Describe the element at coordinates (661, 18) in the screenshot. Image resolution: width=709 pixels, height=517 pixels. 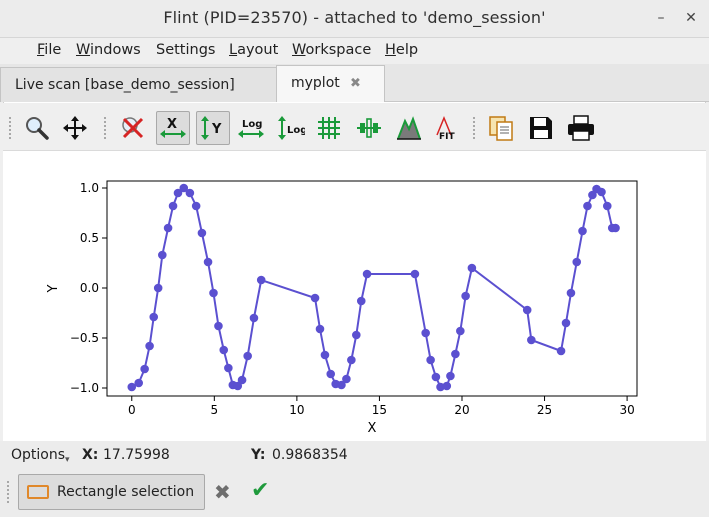
I see `minimize-button: –` at that location.